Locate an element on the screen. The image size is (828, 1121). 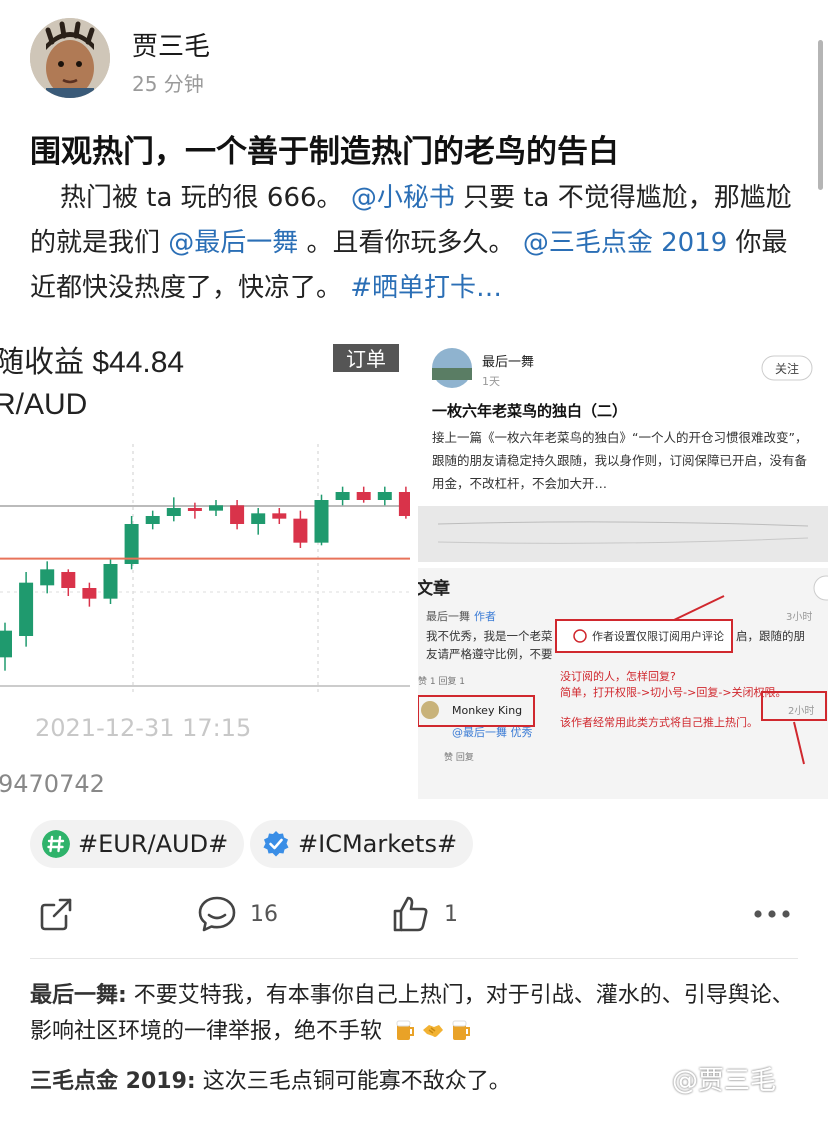
divider is located at coordinates (414, 958).